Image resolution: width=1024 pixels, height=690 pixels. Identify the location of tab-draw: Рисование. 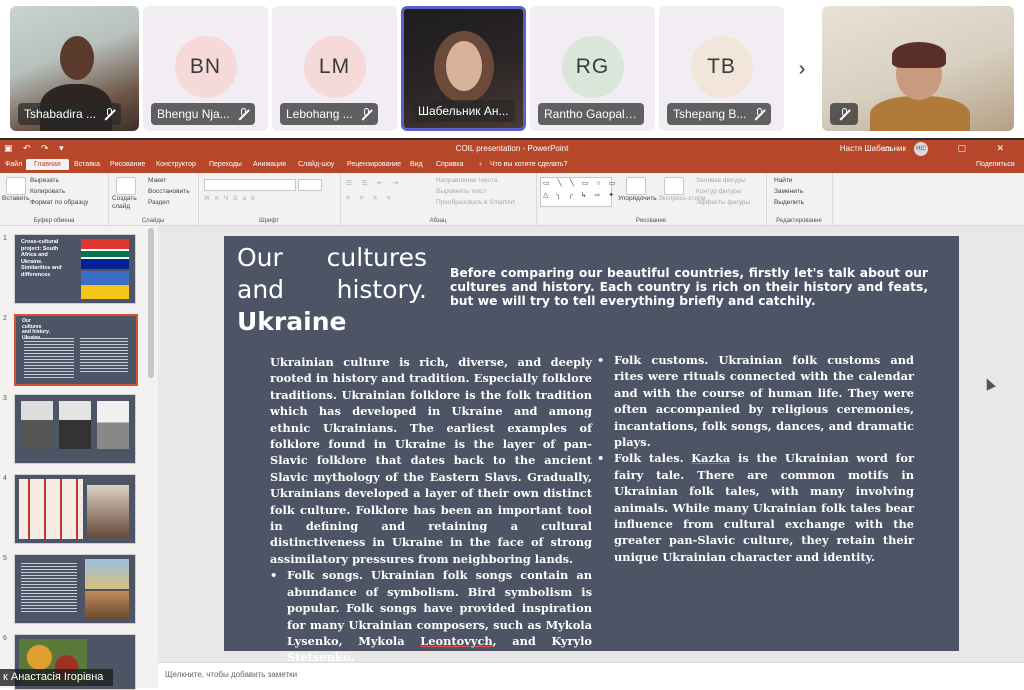
(127, 164).